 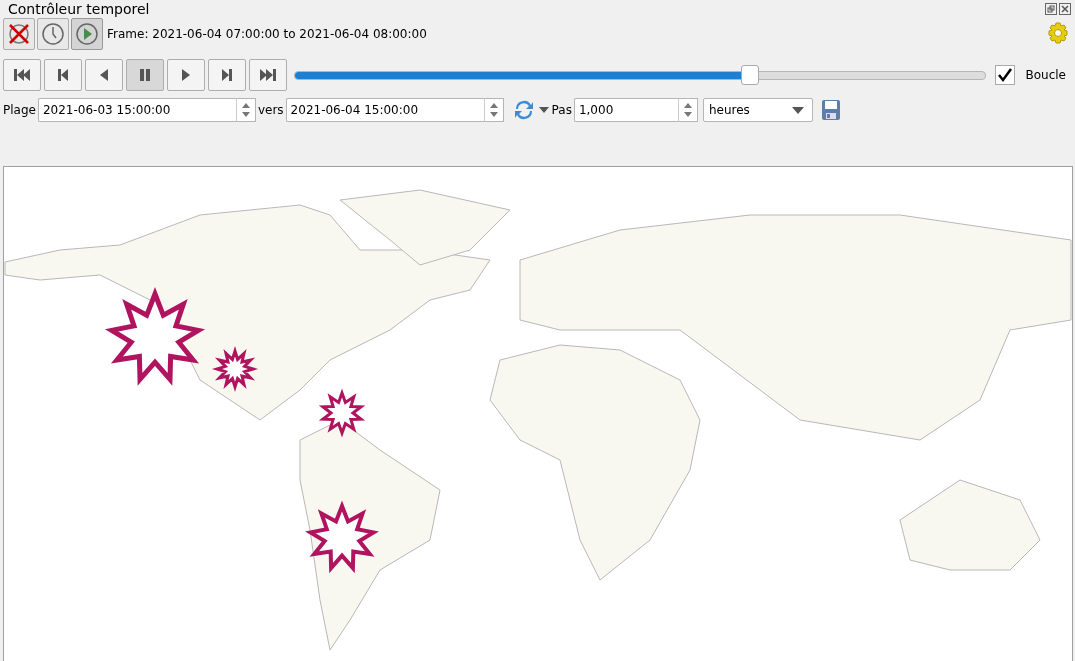 What do you see at coordinates (757, 110) in the screenshot?
I see `unit-dropdown: heures` at bounding box center [757, 110].